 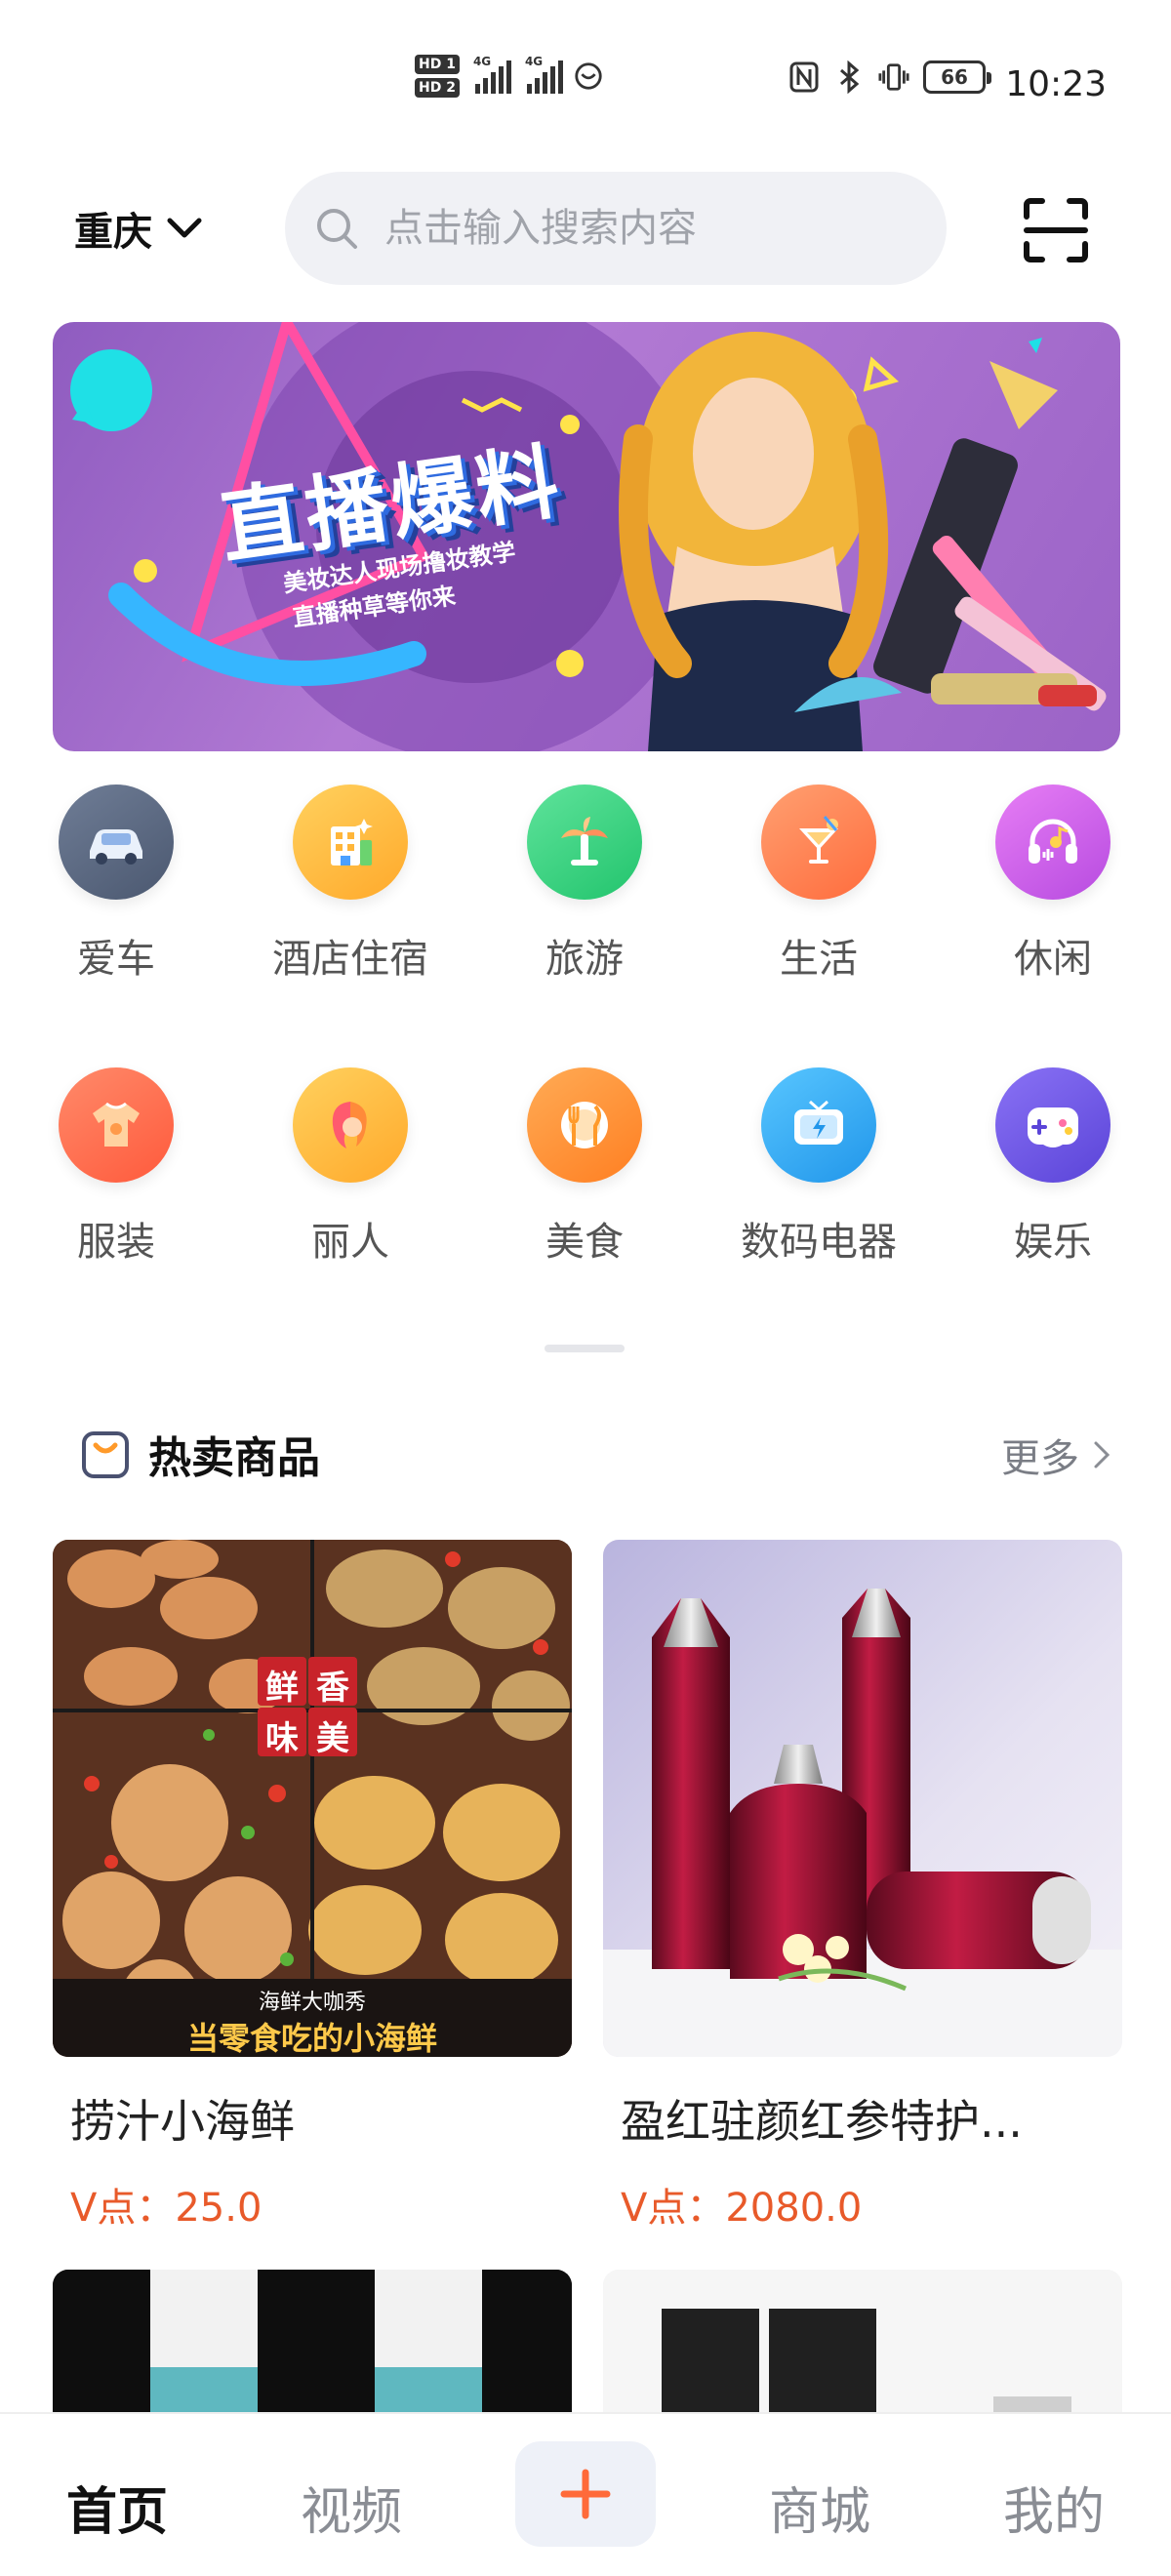 I want to click on hd-badges: HD 1 HD 2, so click(x=437, y=76).